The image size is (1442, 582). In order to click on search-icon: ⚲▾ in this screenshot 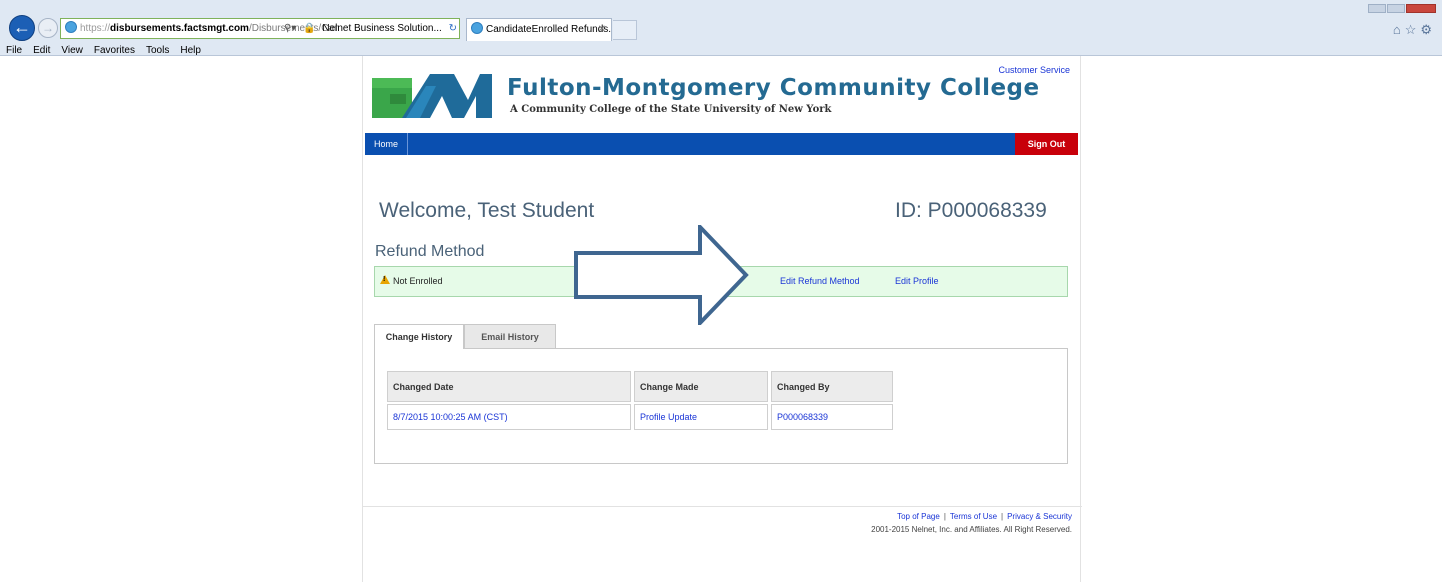, I will do `click(290, 28)`.